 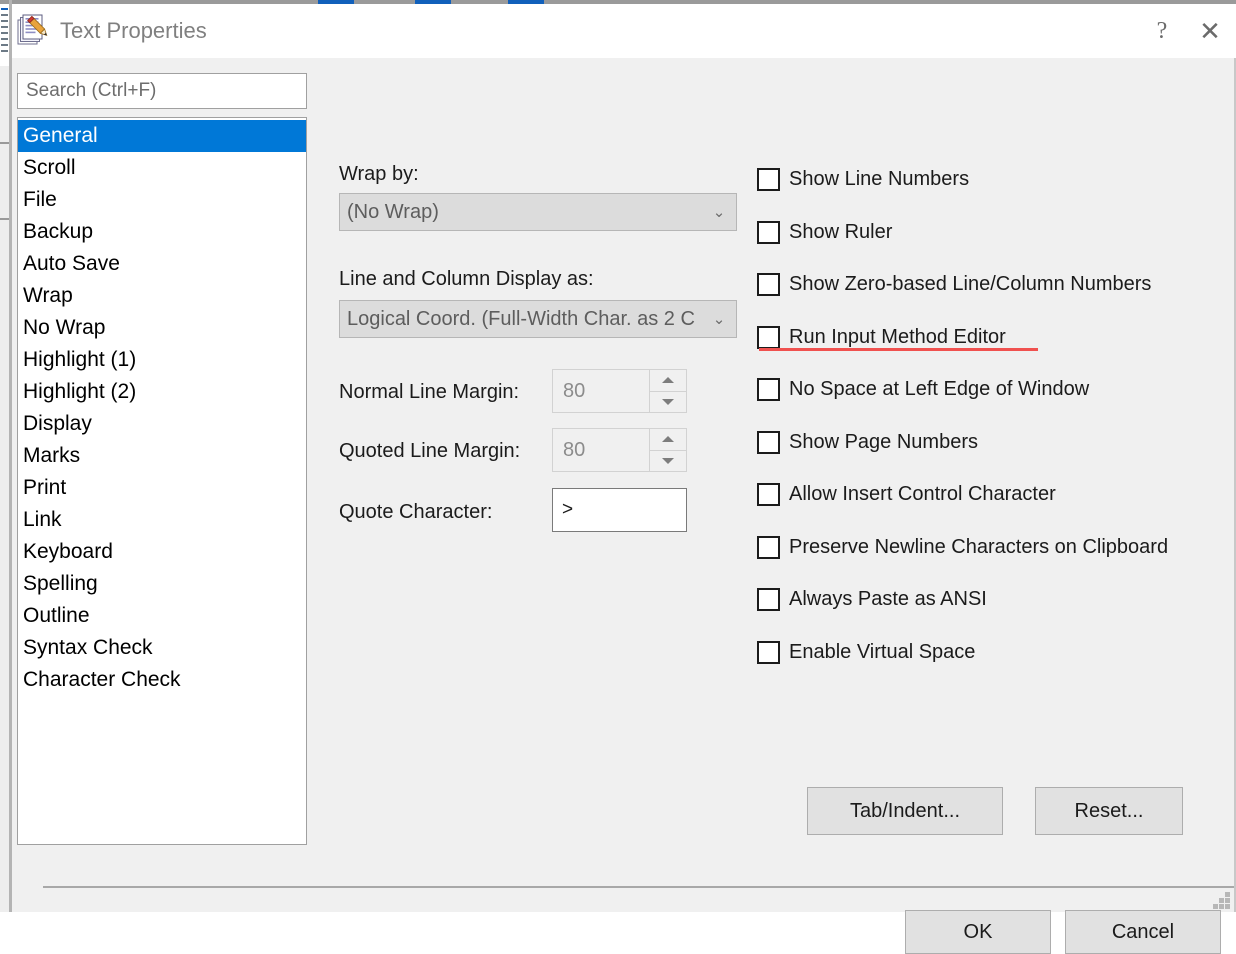 What do you see at coordinates (888, 599) in the screenshot?
I see `checkbox-label: Always Paste as ANSI` at bounding box center [888, 599].